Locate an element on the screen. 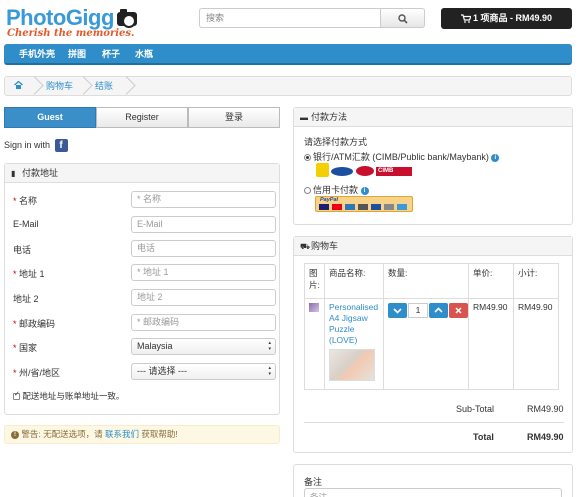  field-postcode: * 邮政编码 * 邮政编码 is located at coordinates (145, 323).